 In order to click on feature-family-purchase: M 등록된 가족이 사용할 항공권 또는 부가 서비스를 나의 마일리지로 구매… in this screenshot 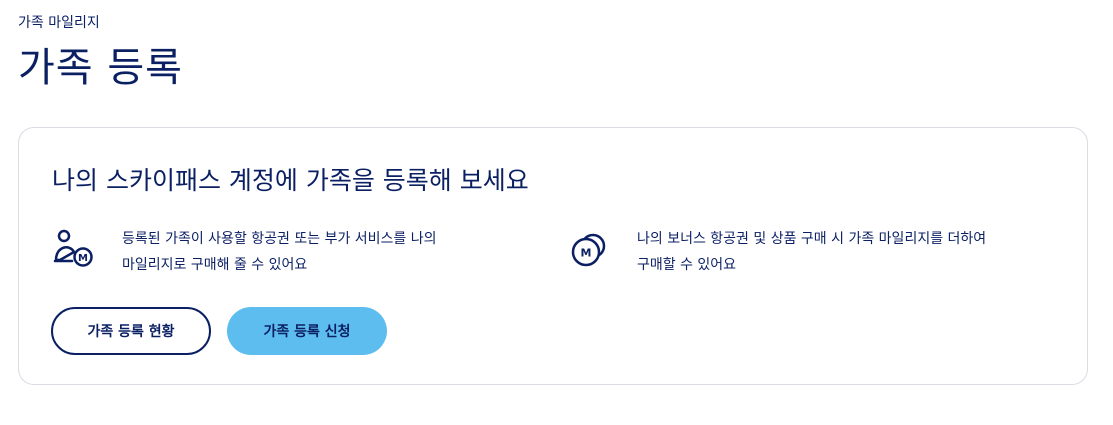, I will do `click(287, 252)`.